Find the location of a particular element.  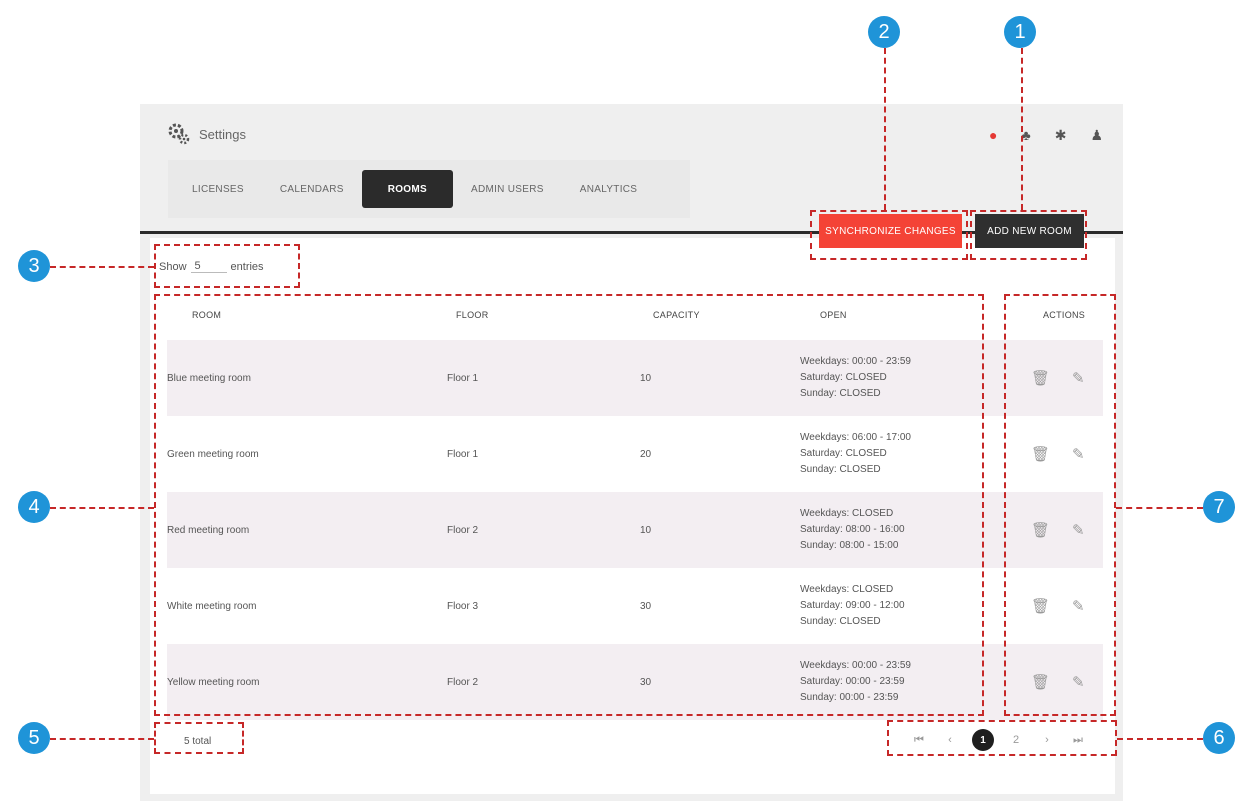

callout-marker-5: 5 is located at coordinates (34, 738).